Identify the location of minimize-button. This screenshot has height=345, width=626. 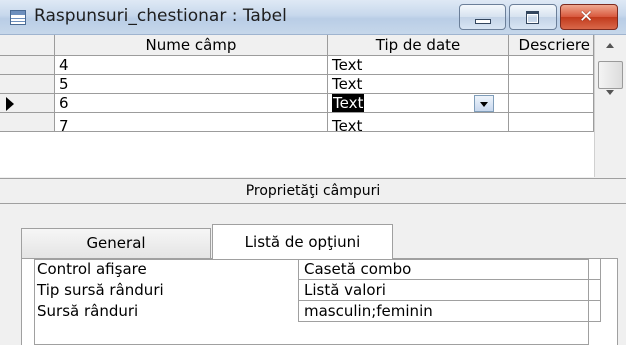
(482, 17).